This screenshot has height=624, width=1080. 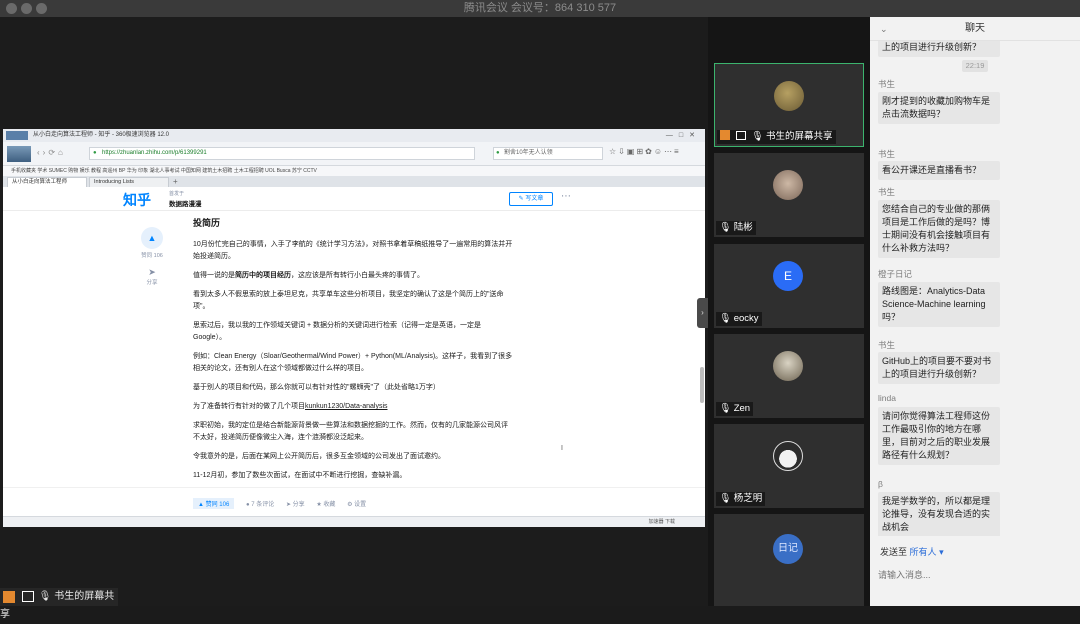 What do you see at coordinates (740, 135) in the screenshot?
I see `screen-share-icon` at bounding box center [740, 135].